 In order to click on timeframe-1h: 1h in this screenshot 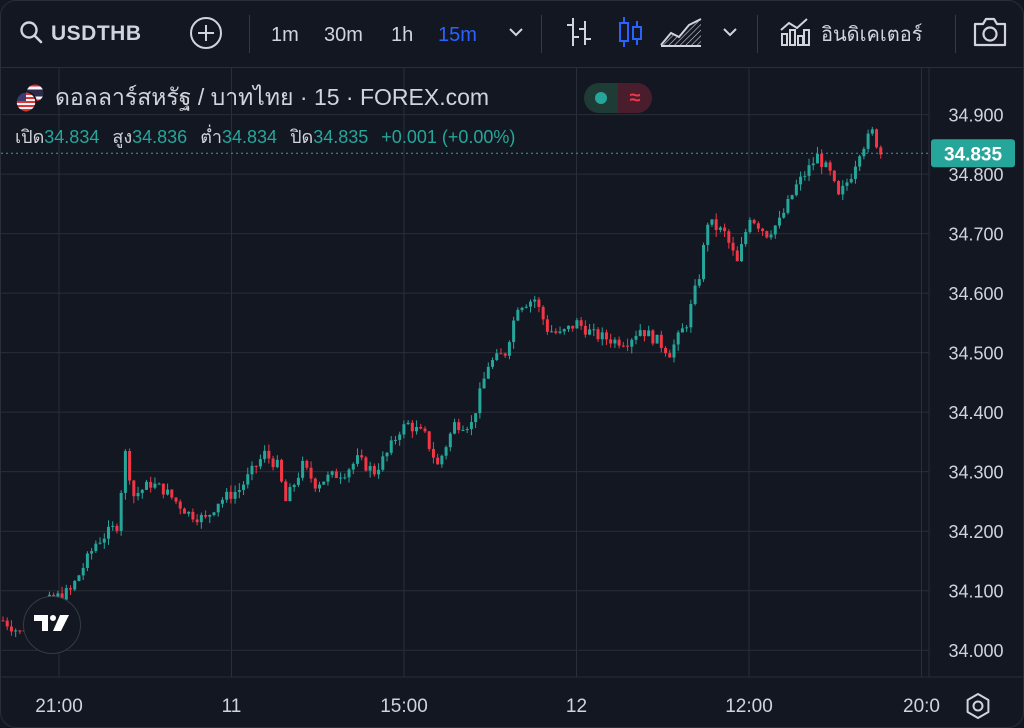, I will do `click(402, 35)`.